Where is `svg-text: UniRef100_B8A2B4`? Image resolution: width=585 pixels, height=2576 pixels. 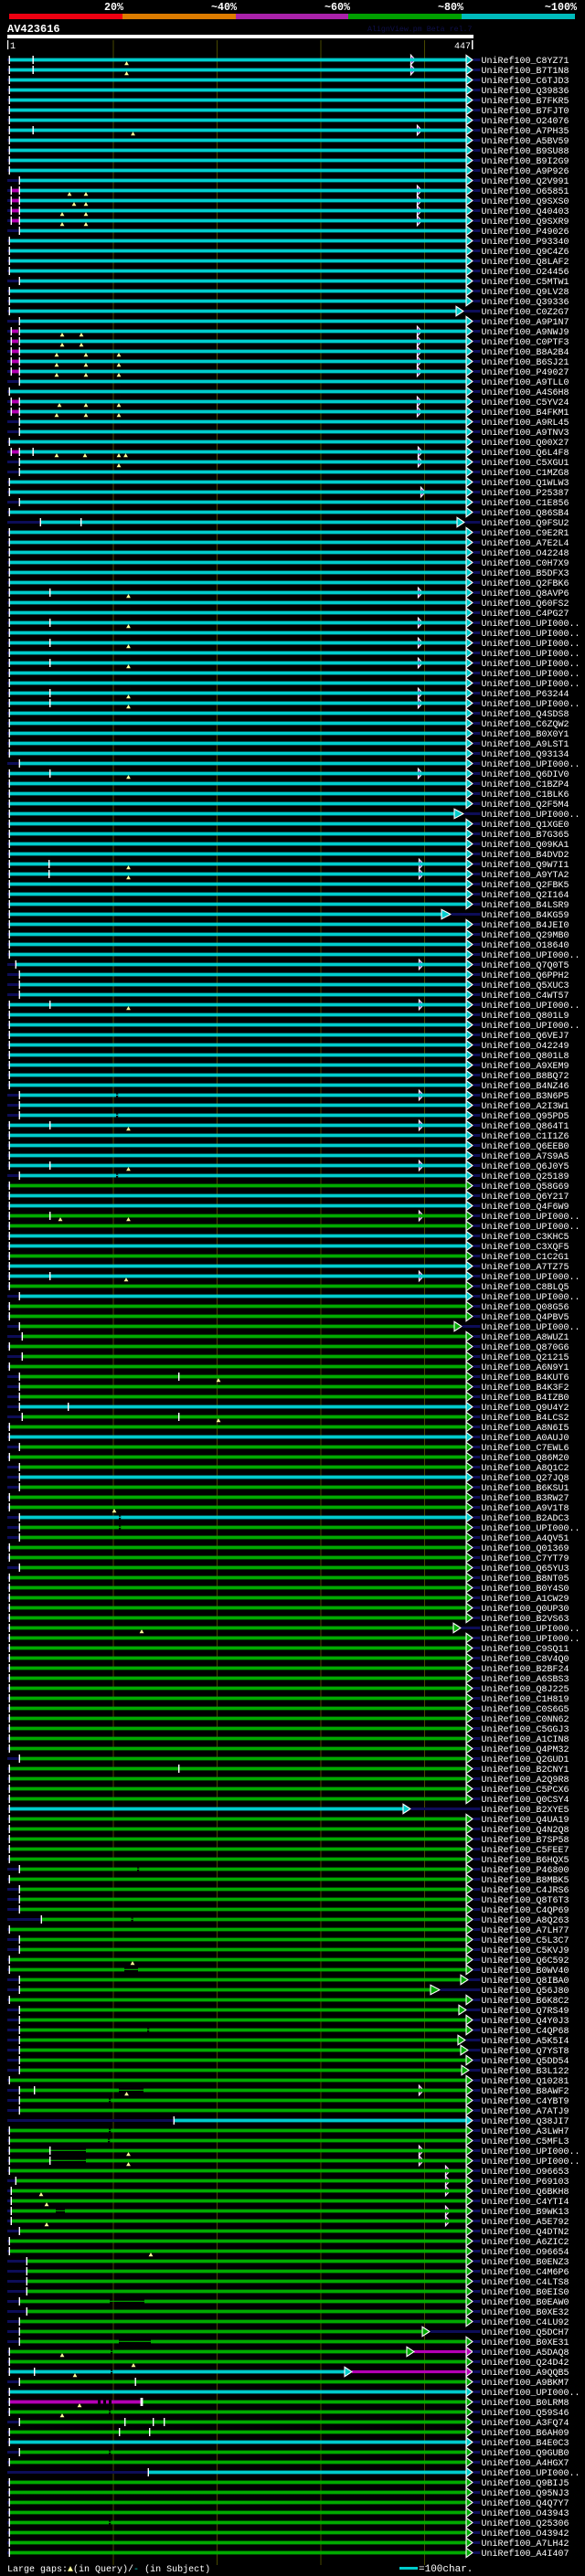
svg-text: UniRef100_B8A2B4 is located at coordinates (525, 352).